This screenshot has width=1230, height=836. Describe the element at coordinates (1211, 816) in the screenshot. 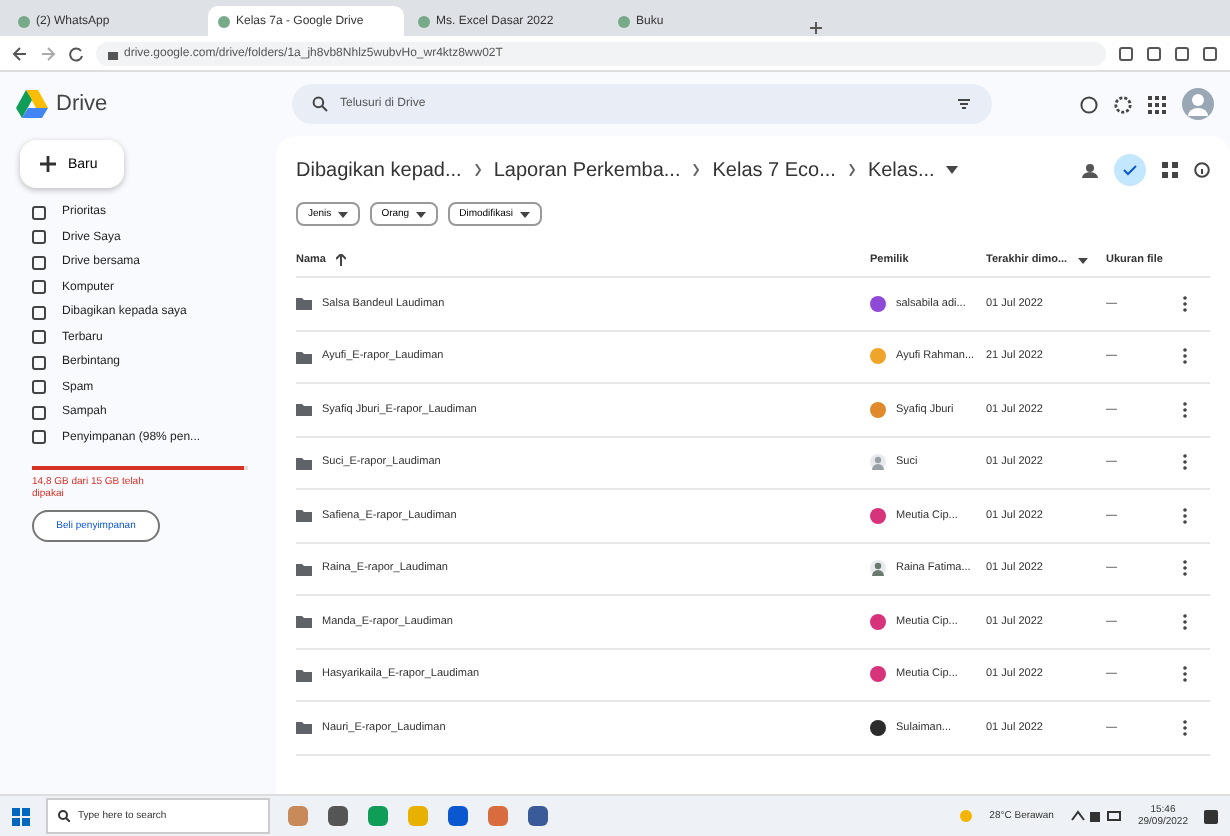

I see `notification-icon` at that location.